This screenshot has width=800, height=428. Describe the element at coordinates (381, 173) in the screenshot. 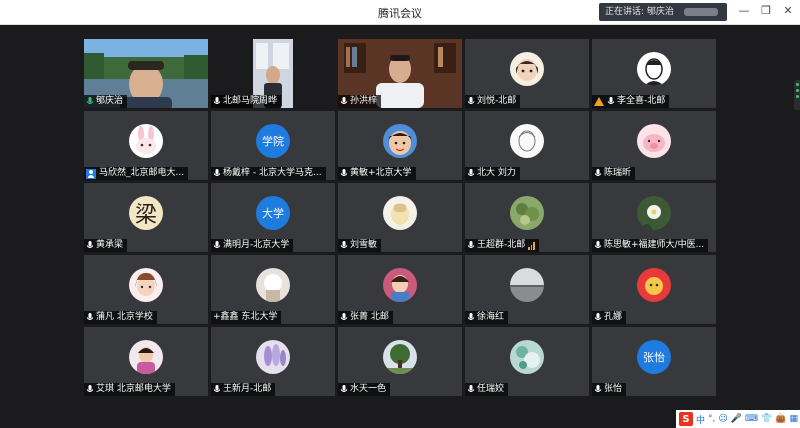

I see `participant-name: 黄敏+北京大学` at that location.